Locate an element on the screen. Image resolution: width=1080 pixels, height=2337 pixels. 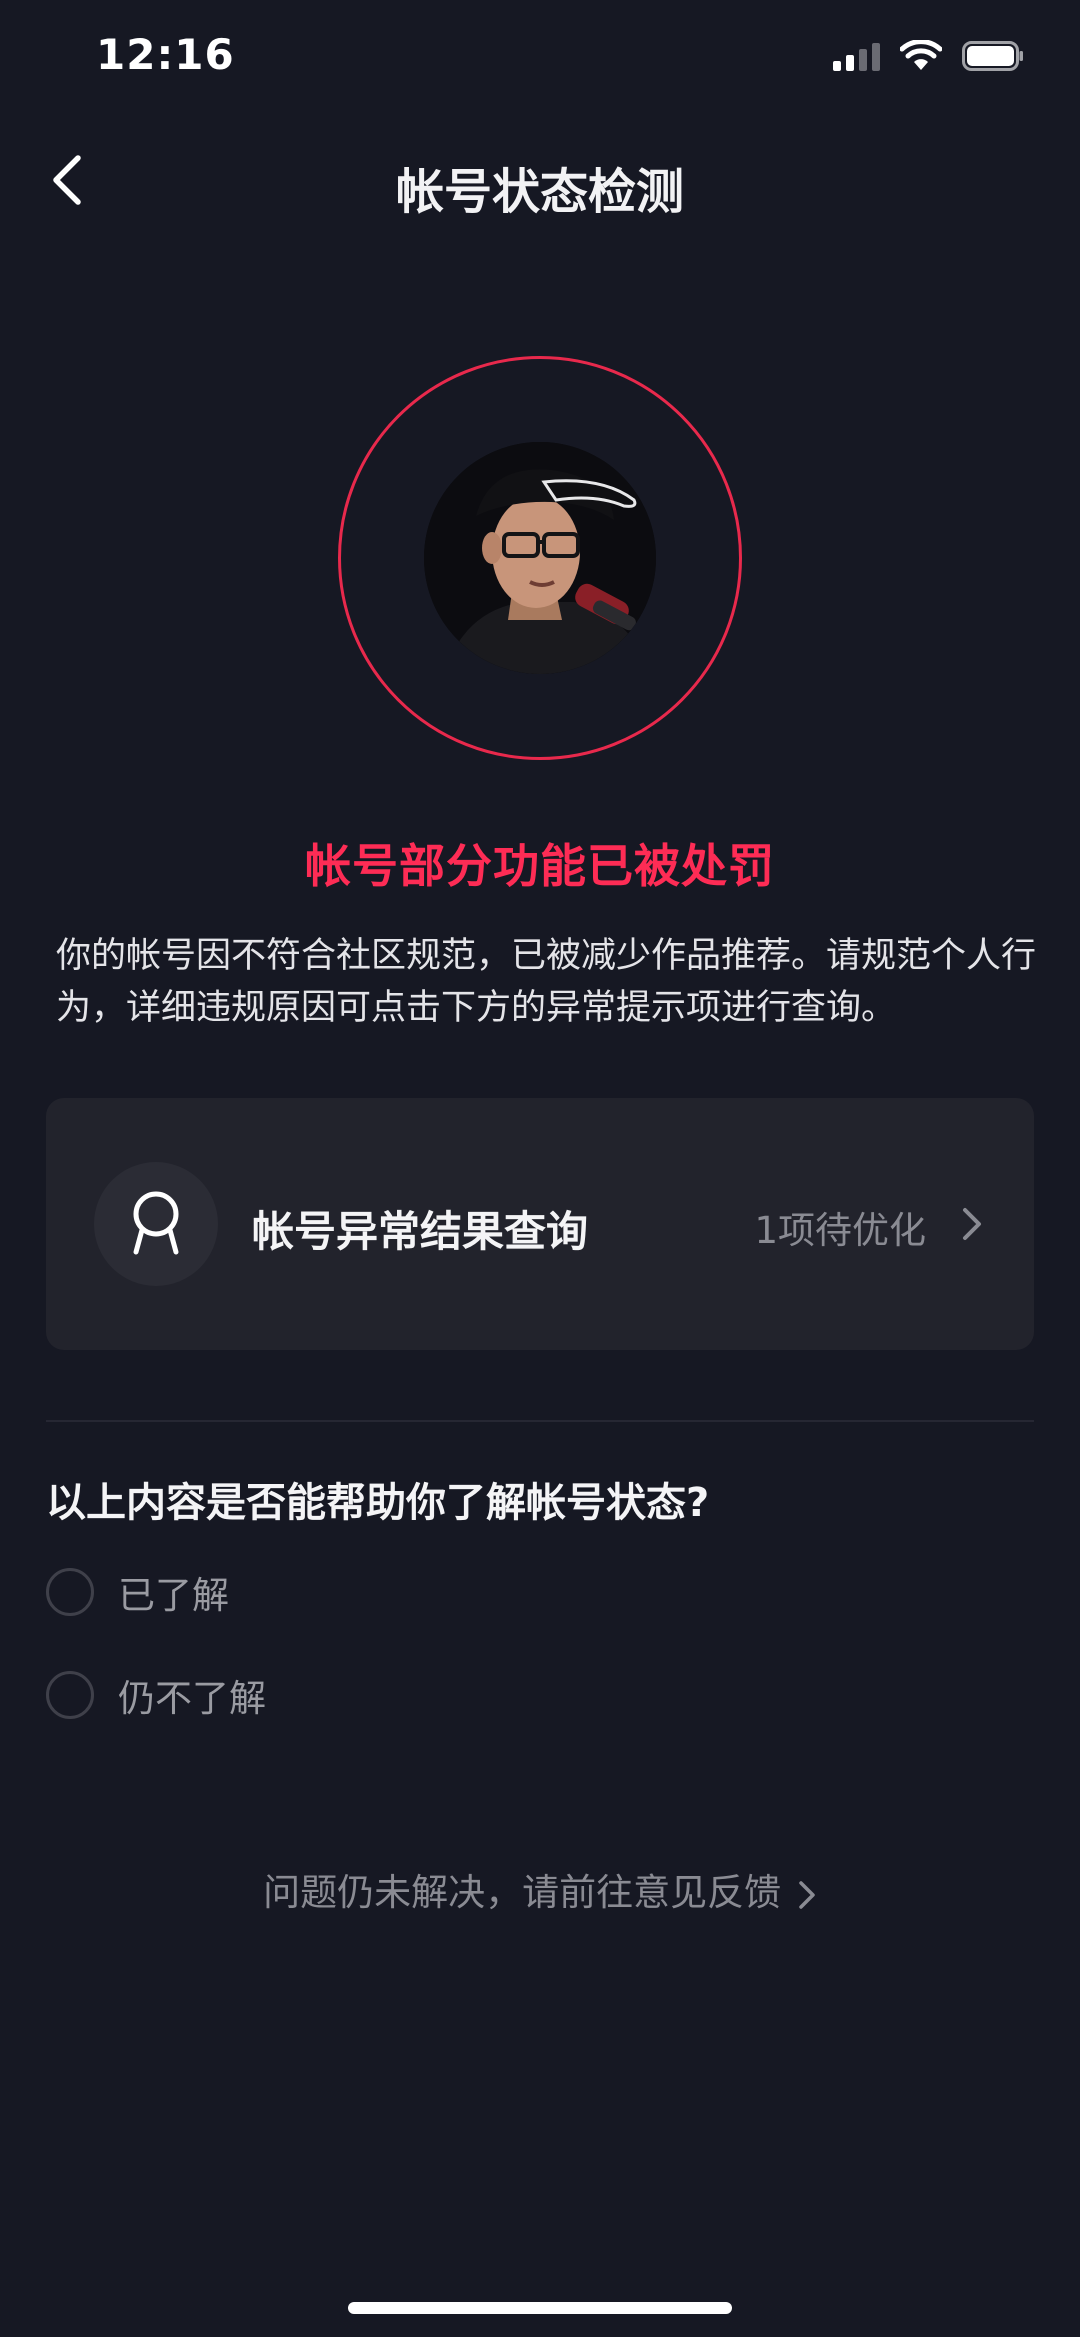
avatar is located at coordinates (540, 558).